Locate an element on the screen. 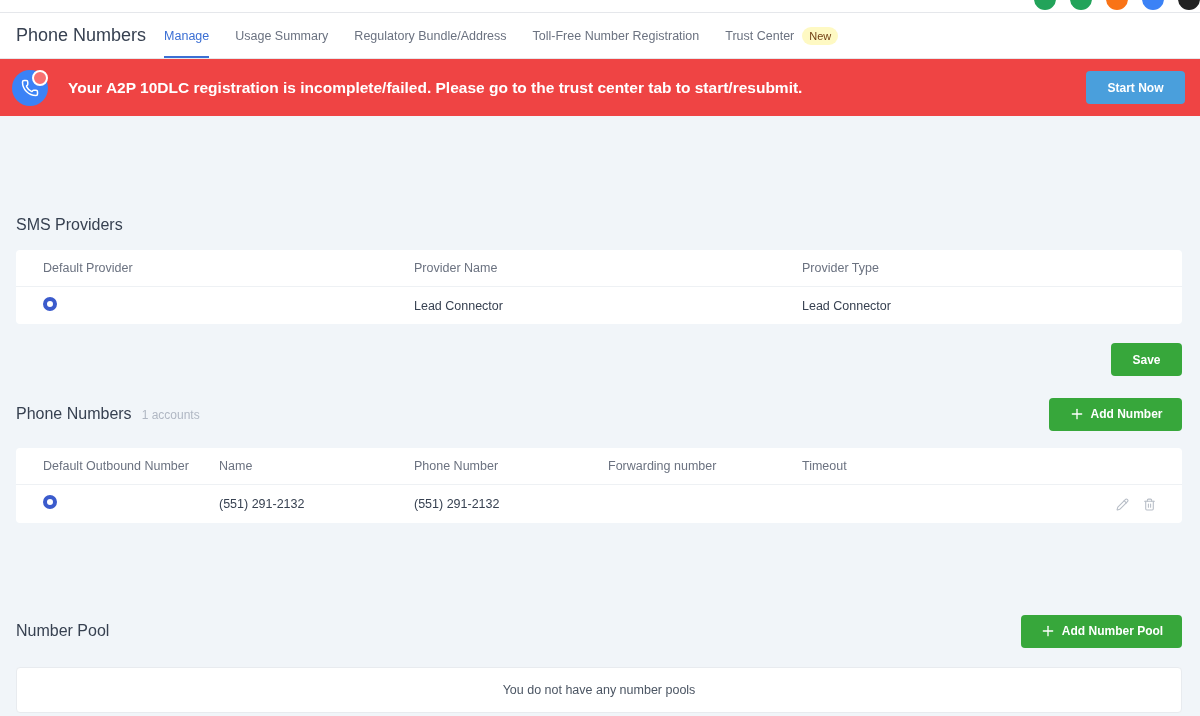 The height and width of the screenshot is (716, 1200). column-header: Default Outbound Number is located at coordinates (116, 466).